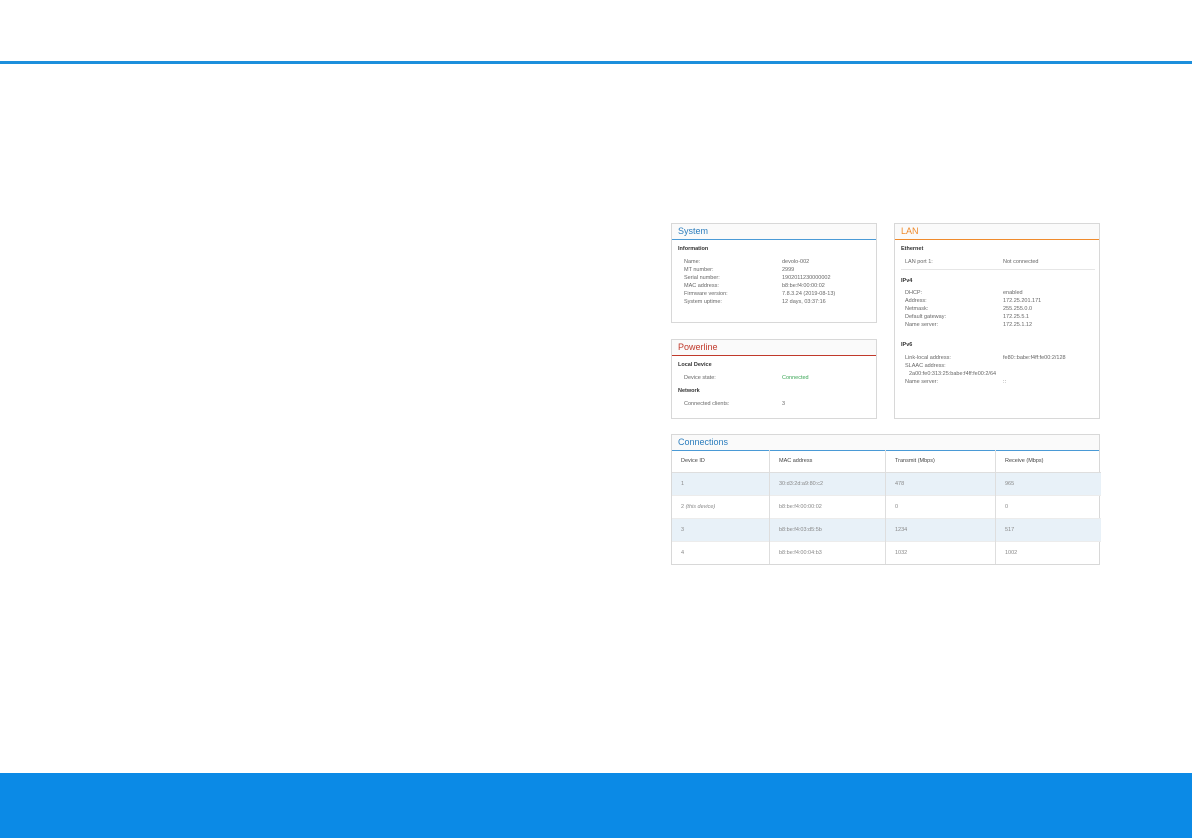 This screenshot has width=1192, height=838. What do you see at coordinates (596, 62) in the screenshot?
I see `header-divider` at bounding box center [596, 62].